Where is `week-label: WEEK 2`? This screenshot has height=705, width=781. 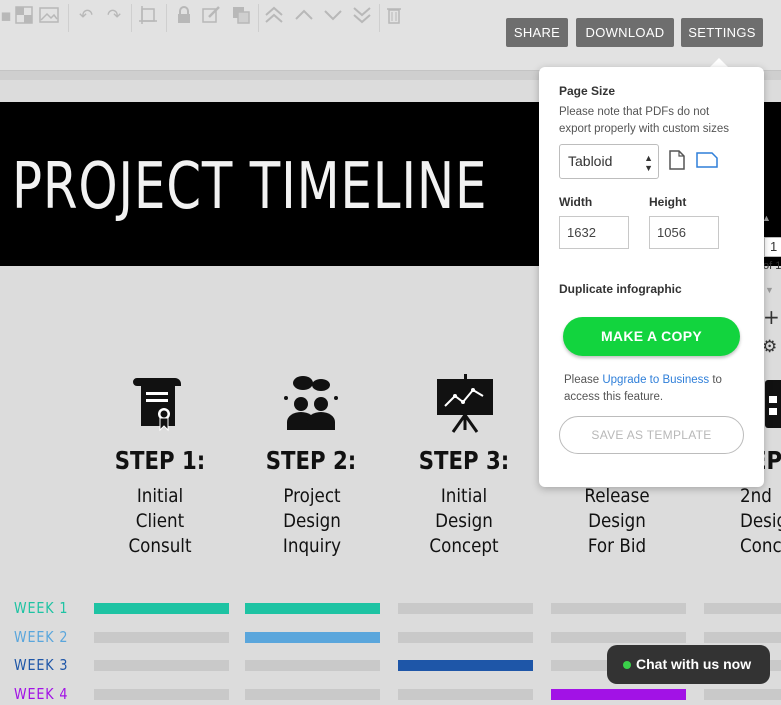
week-label: WEEK 2 is located at coordinates (44, 637).